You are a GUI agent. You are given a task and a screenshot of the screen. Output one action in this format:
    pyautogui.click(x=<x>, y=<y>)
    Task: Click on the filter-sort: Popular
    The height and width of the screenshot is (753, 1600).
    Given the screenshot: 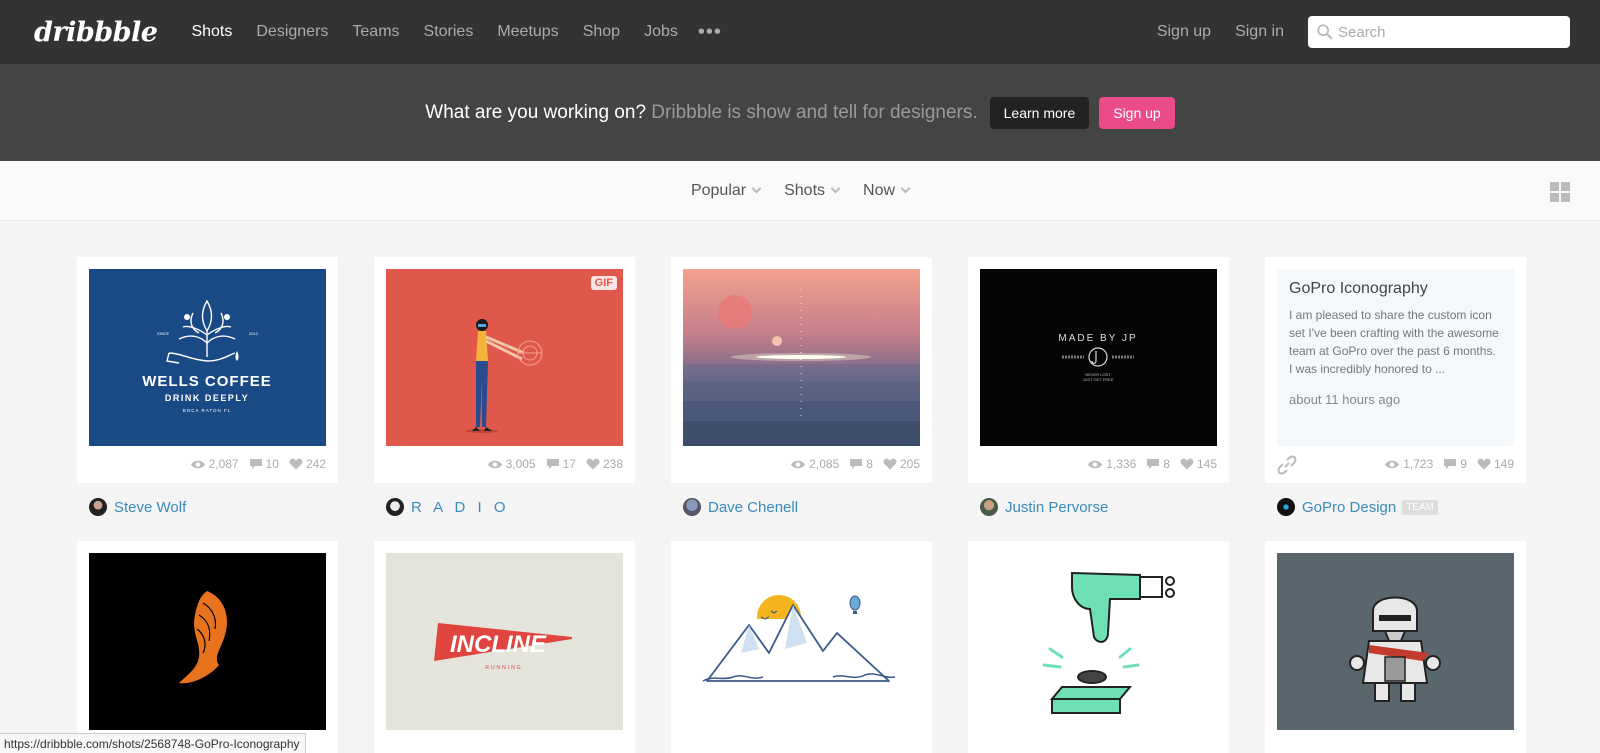 What is the action you would take?
    pyautogui.click(x=726, y=191)
    